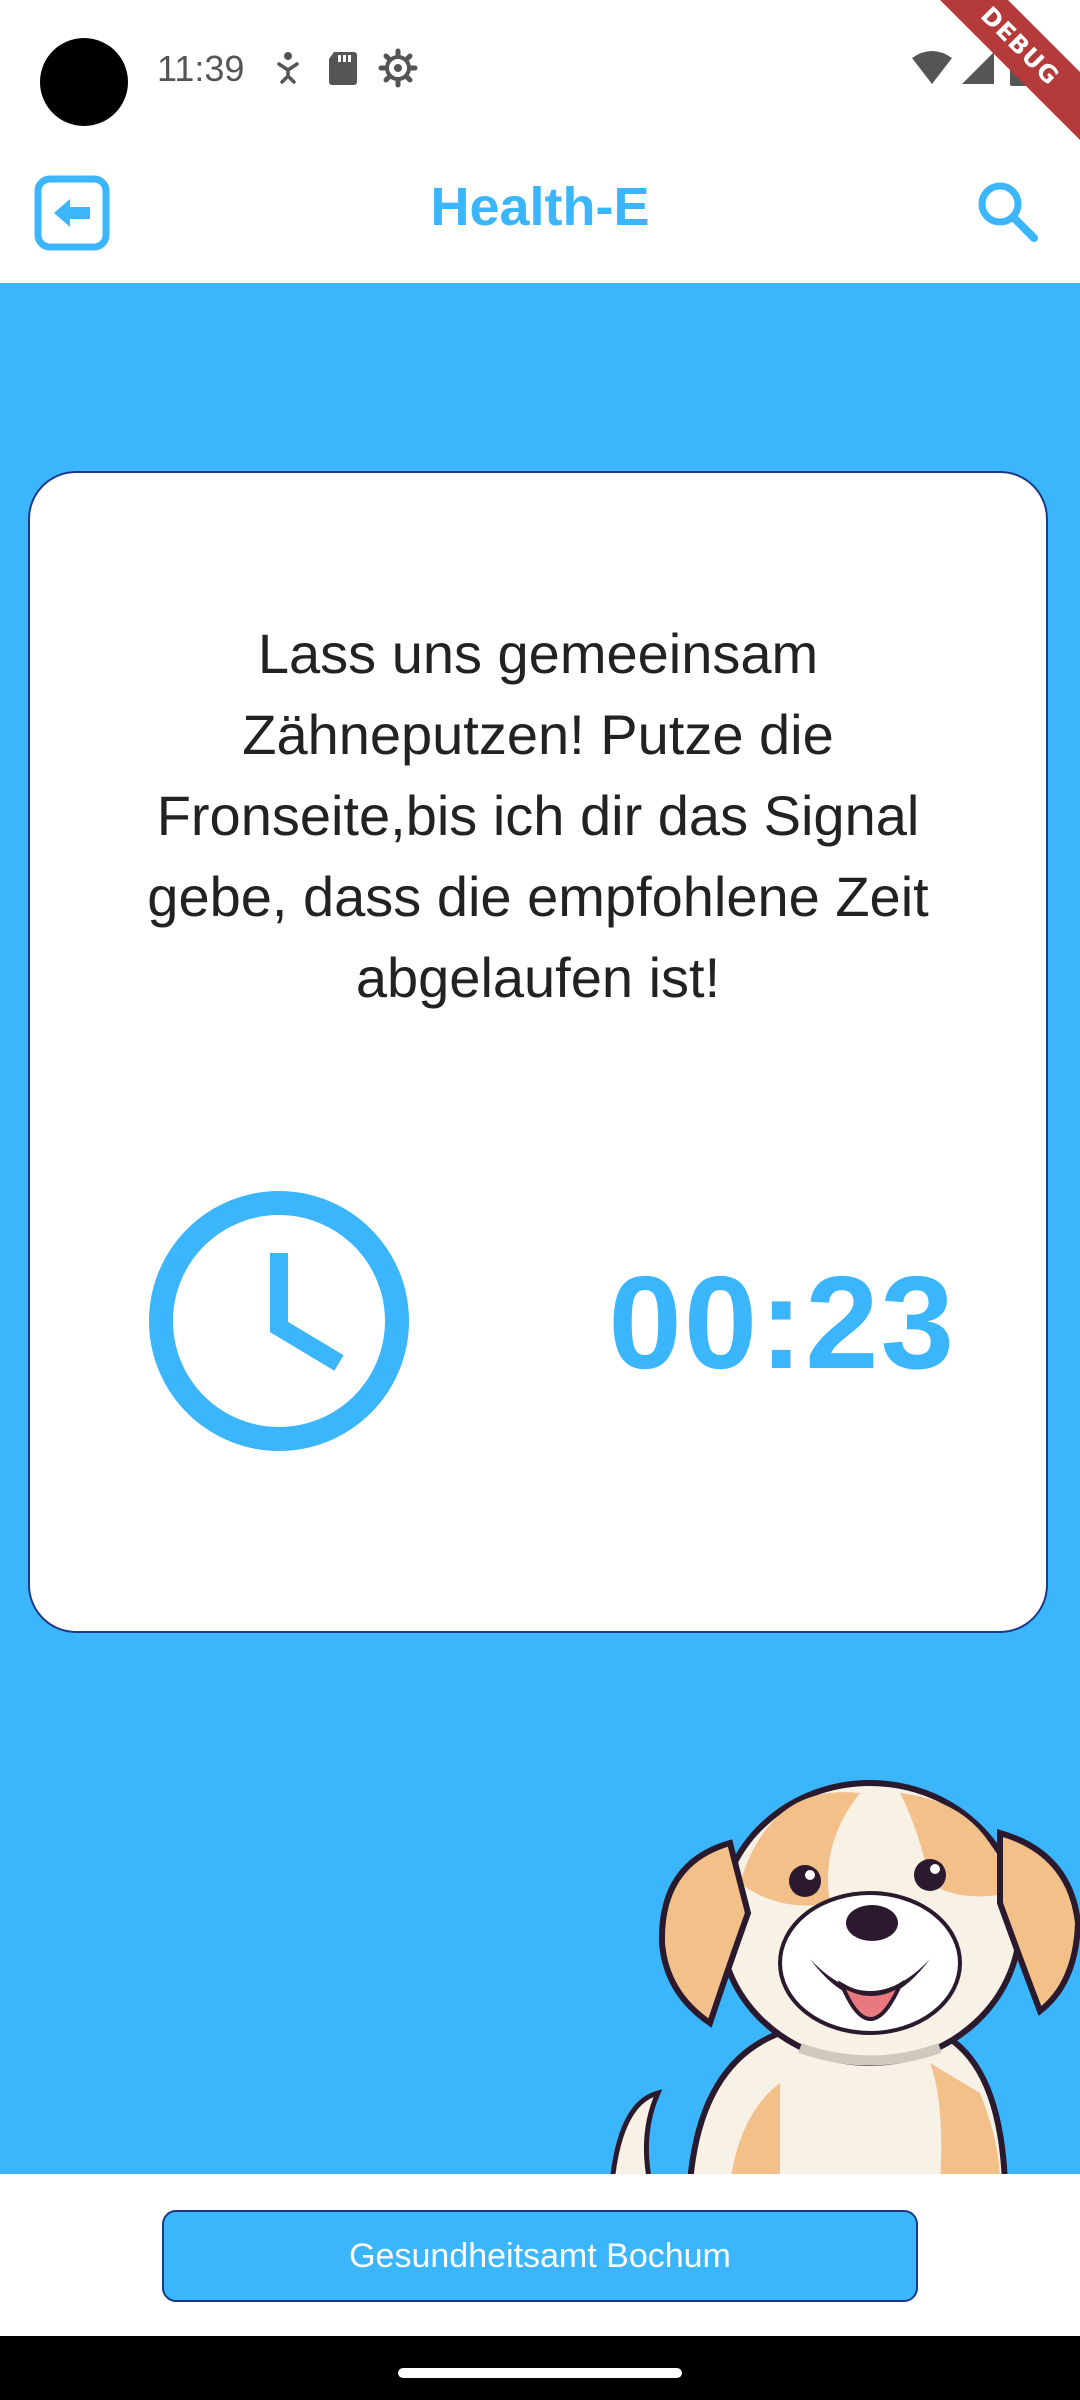  I want to click on status-bar: 11:39 DEBUG, so click(540, 77).